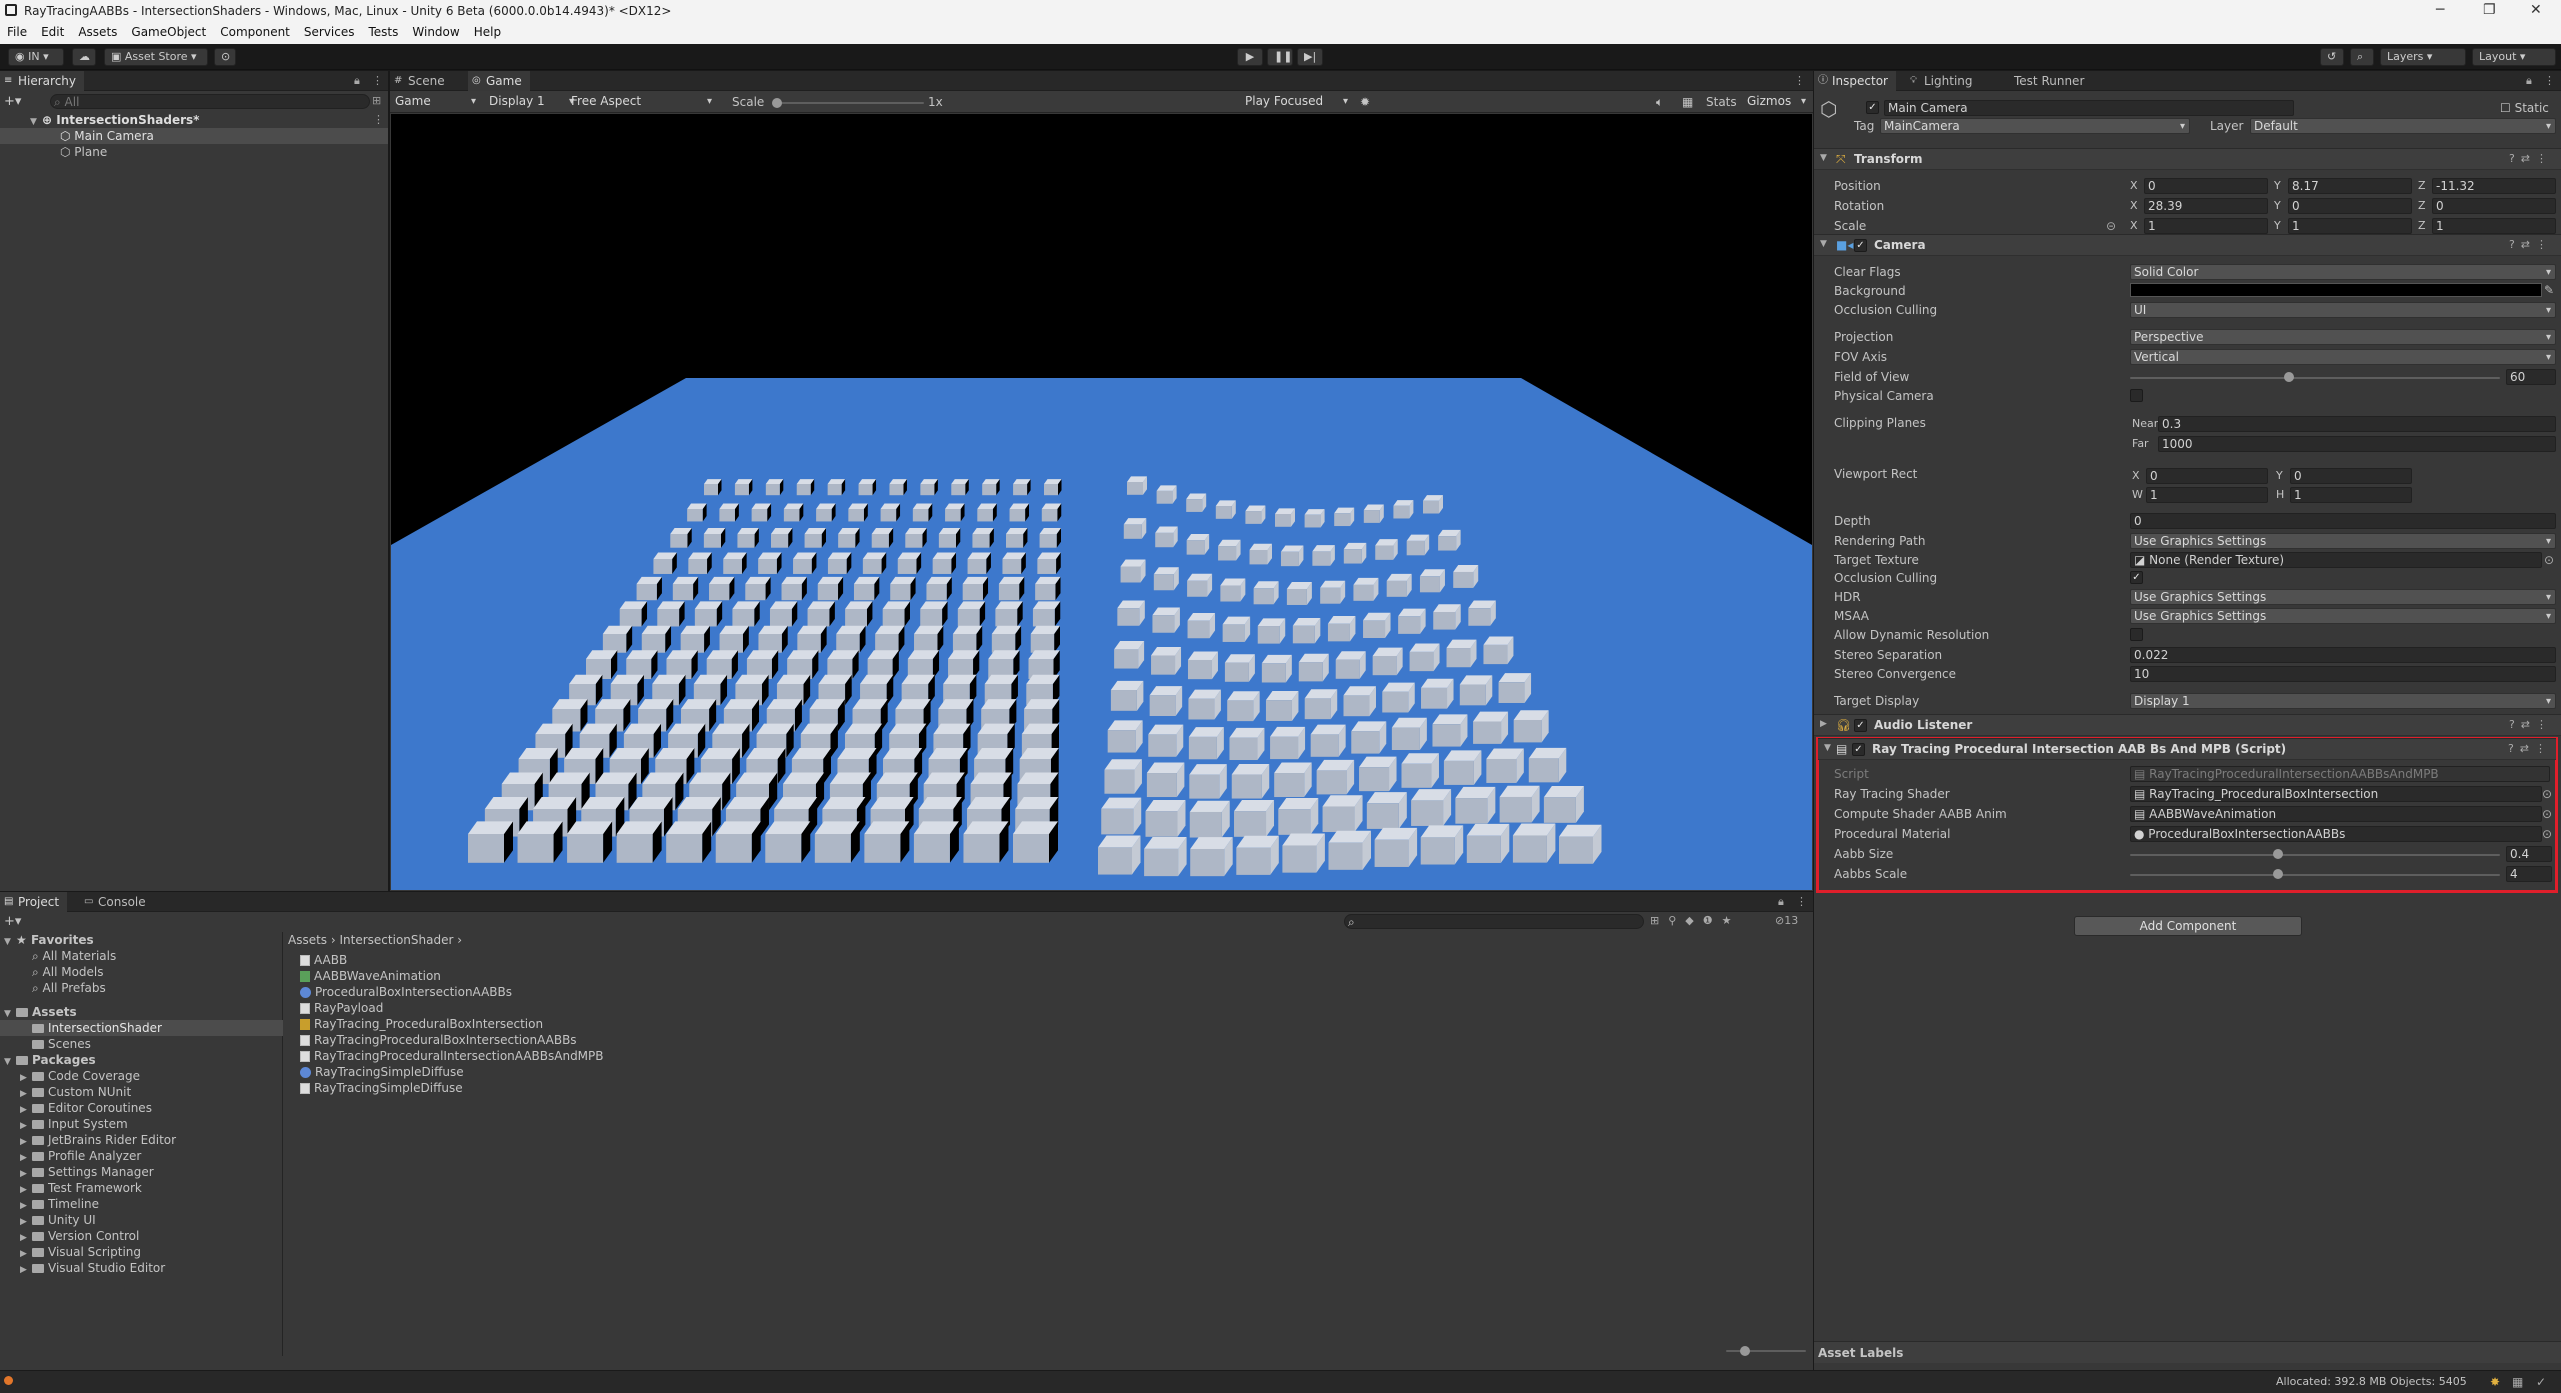 The image size is (2561, 1393). I want to click on scale-z-axis-label: Z, so click(2422, 226).